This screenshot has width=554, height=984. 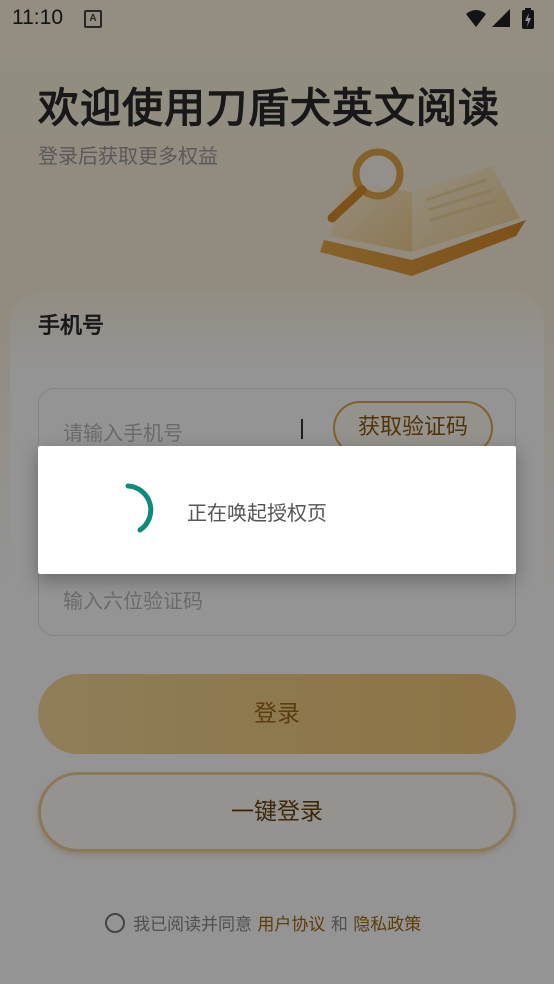 What do you see at coordinates (257, 513) in the screenshot?
I see `dialog-message: 正在唤起授权页` at bounding box center [257, 513].